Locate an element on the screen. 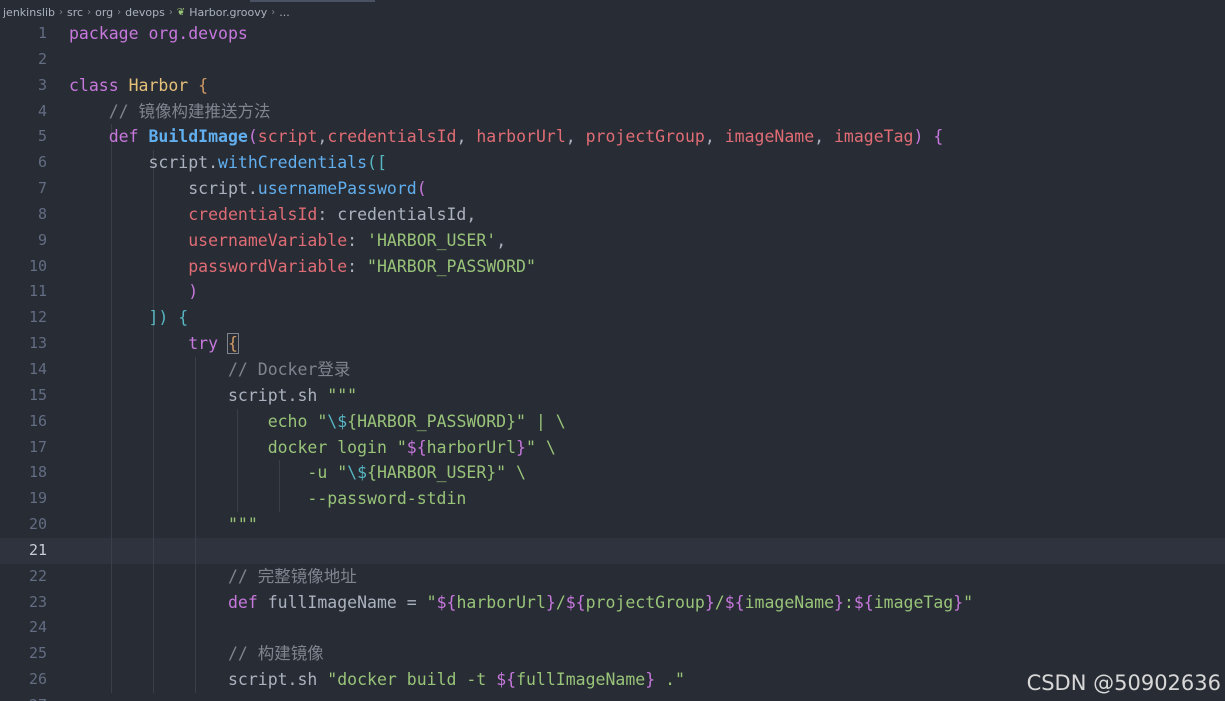 This screenshot has width=1225, height=701. code-line: 21 is located at coordinates (612, 550).